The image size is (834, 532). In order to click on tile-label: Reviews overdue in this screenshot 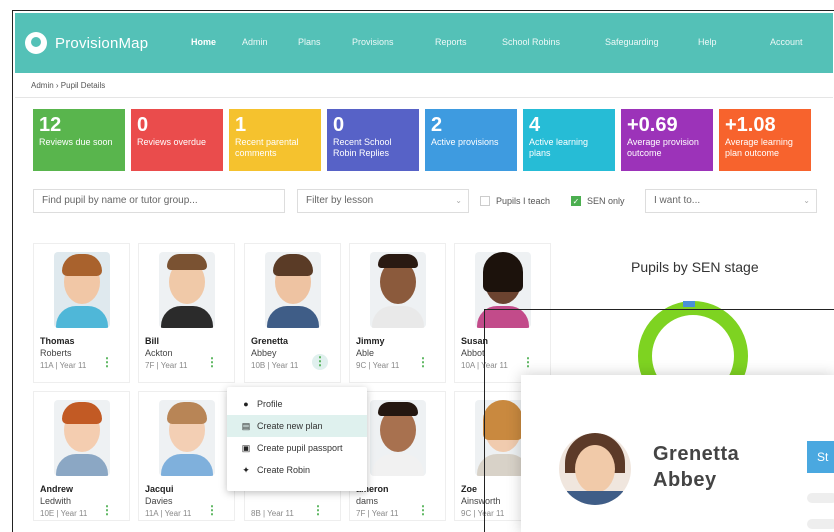, I will do `click(172, 142)`.